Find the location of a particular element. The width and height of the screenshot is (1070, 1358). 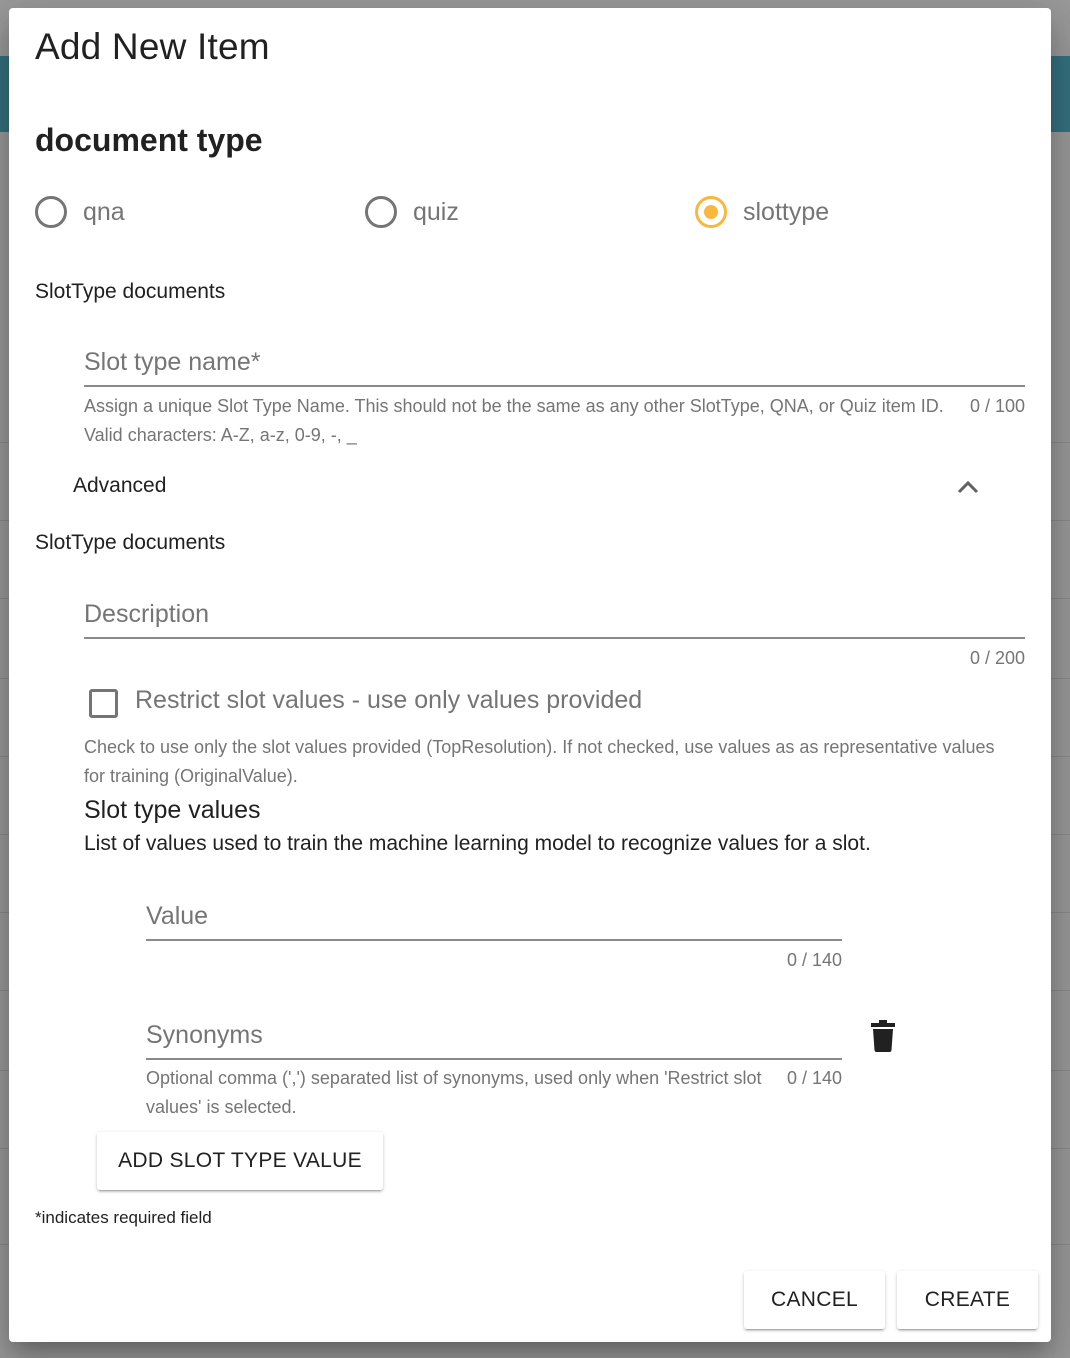

description-counter: 0 / 200 is located at coordinates (997, 658).